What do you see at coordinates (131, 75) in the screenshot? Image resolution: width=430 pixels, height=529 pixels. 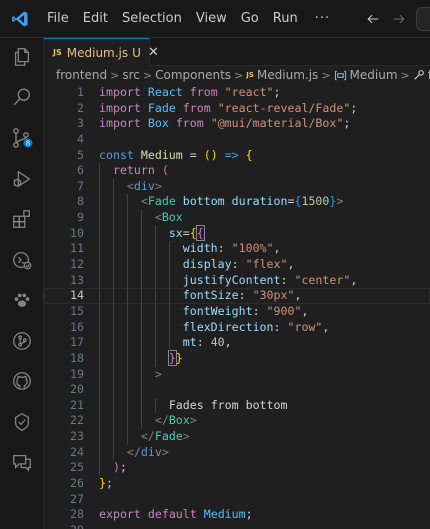 I see `breadcrumb-src: src` at bounding box center [131, 75].